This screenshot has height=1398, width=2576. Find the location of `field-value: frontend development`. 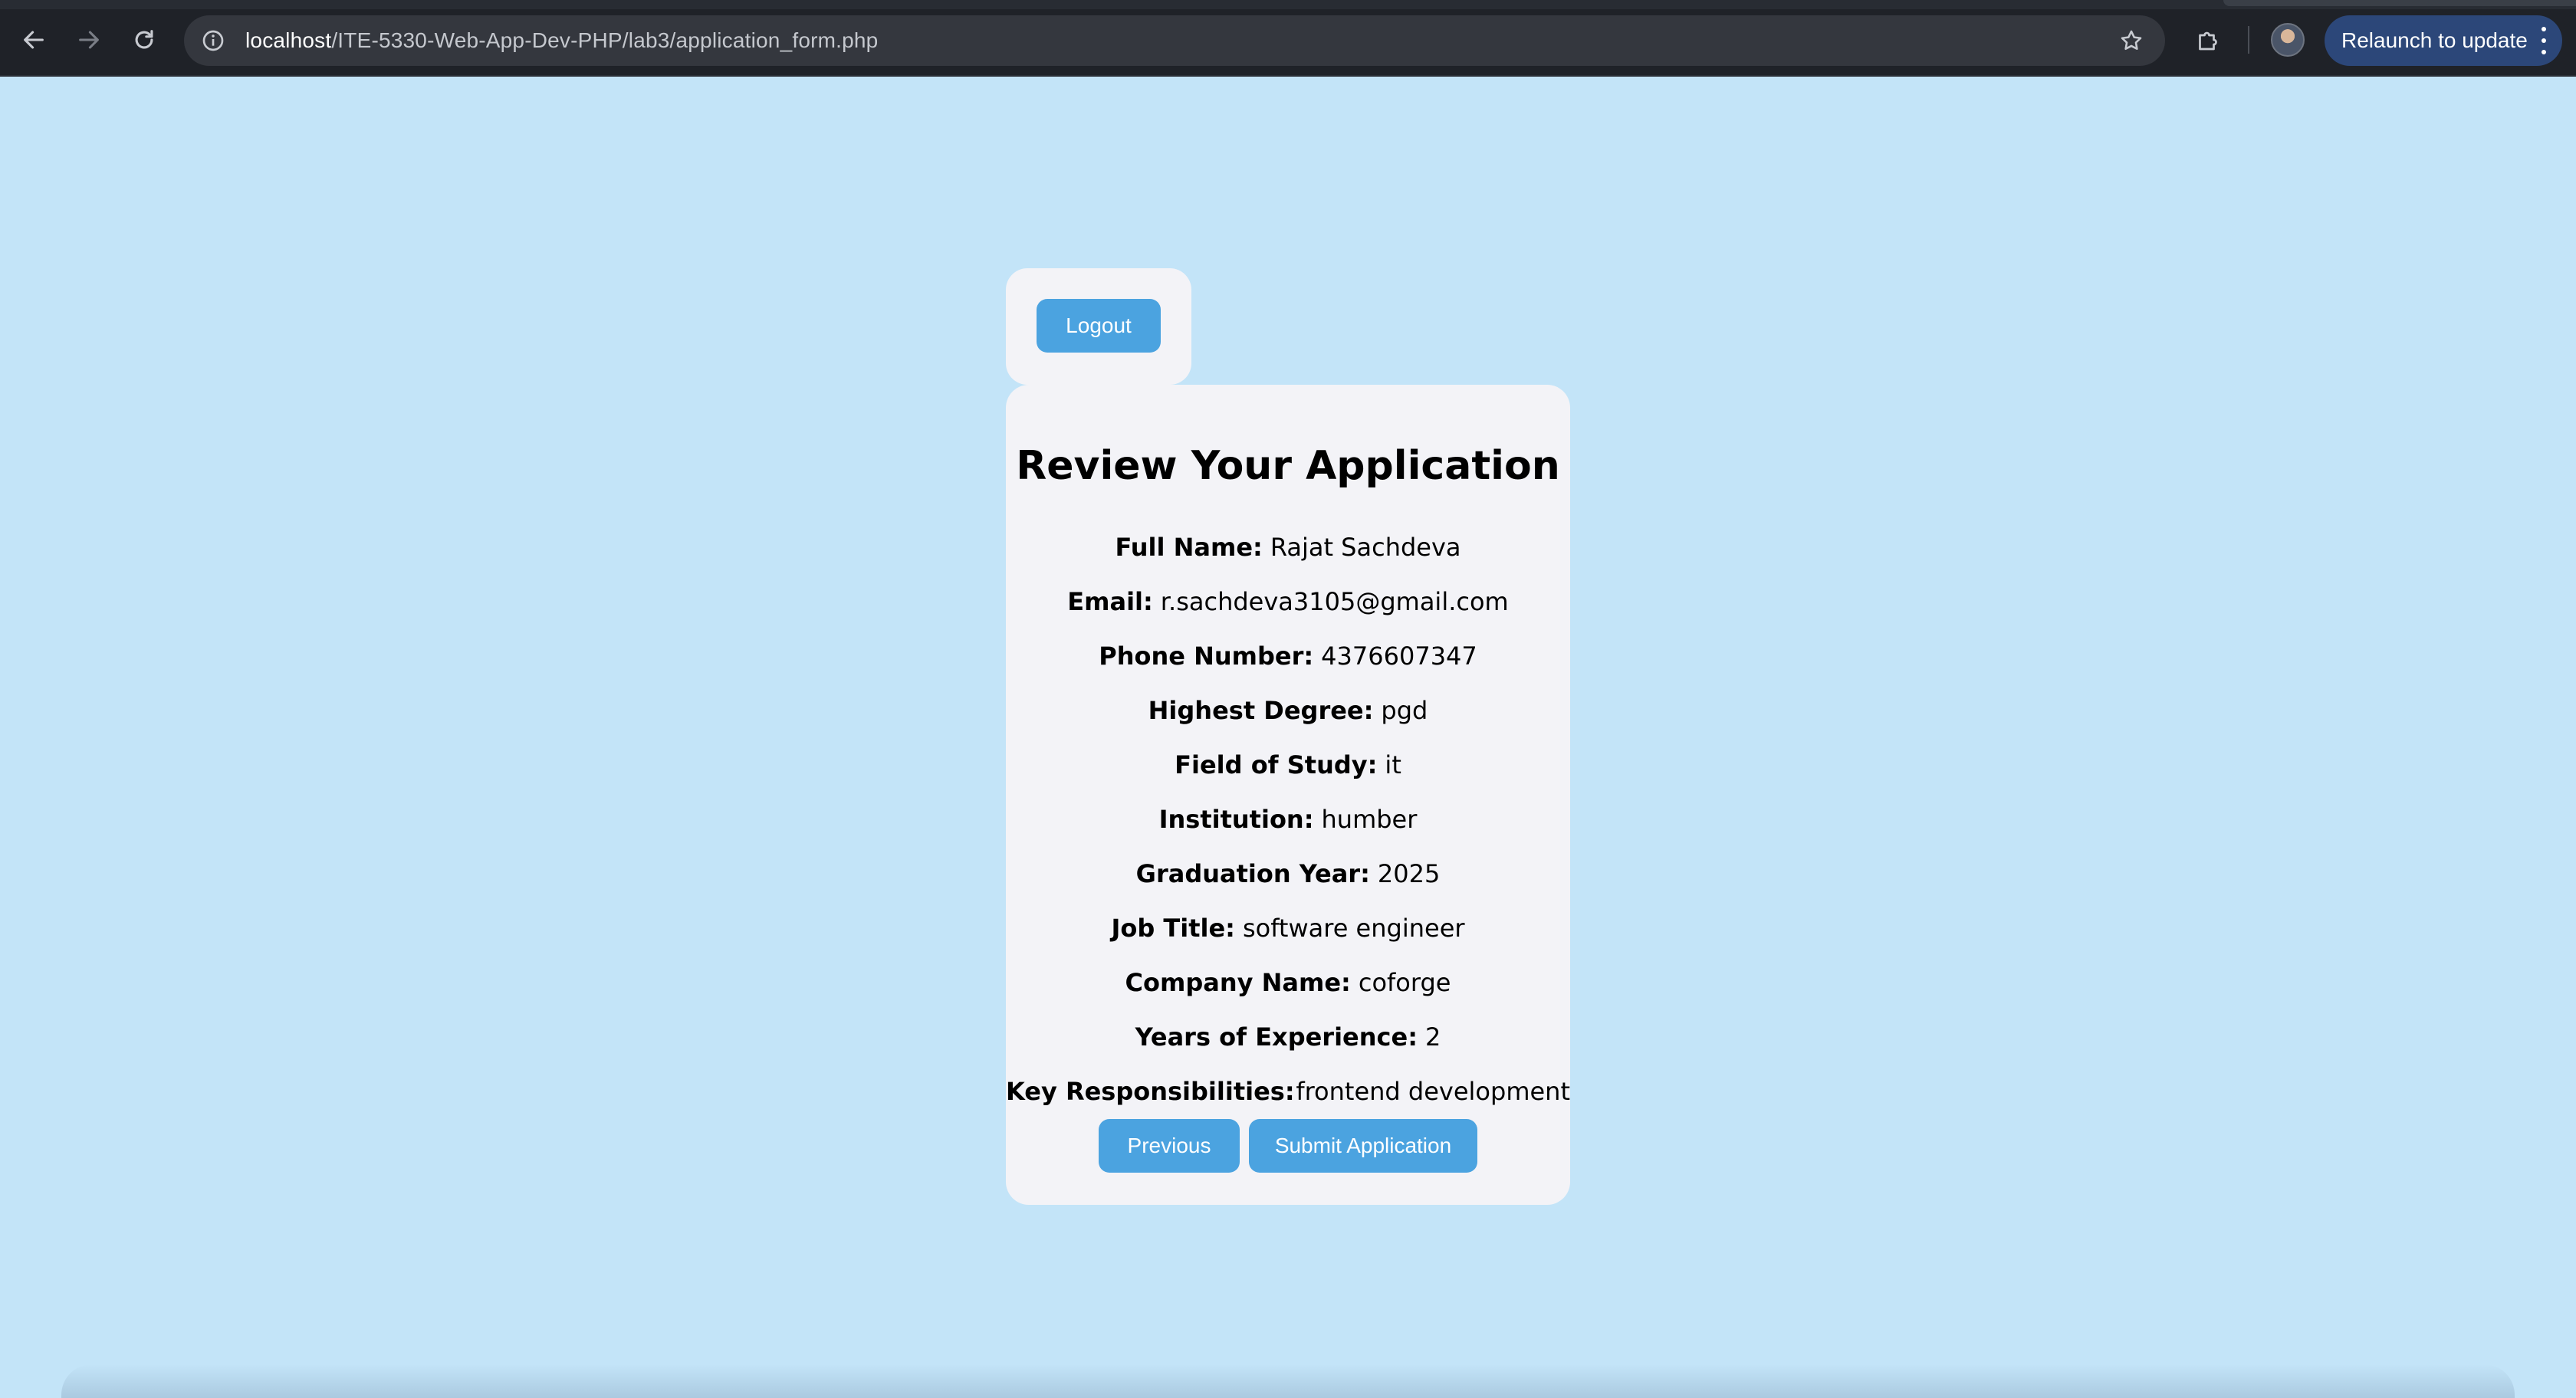

field-value: frontend development is located at coordinates (1433, 1091).